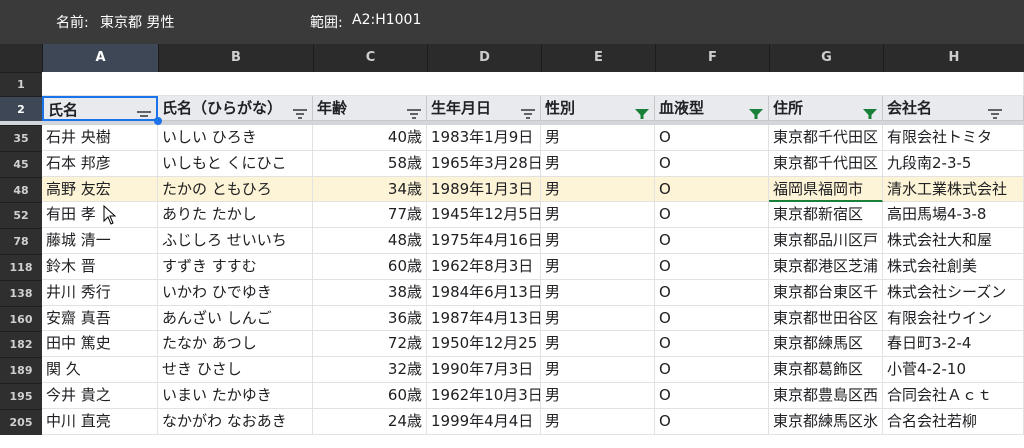 The image size is (1024, 448). Describe the element at coordinates (826, 108) in the screenshot. I see `header-cell-address: 住所` at that location.